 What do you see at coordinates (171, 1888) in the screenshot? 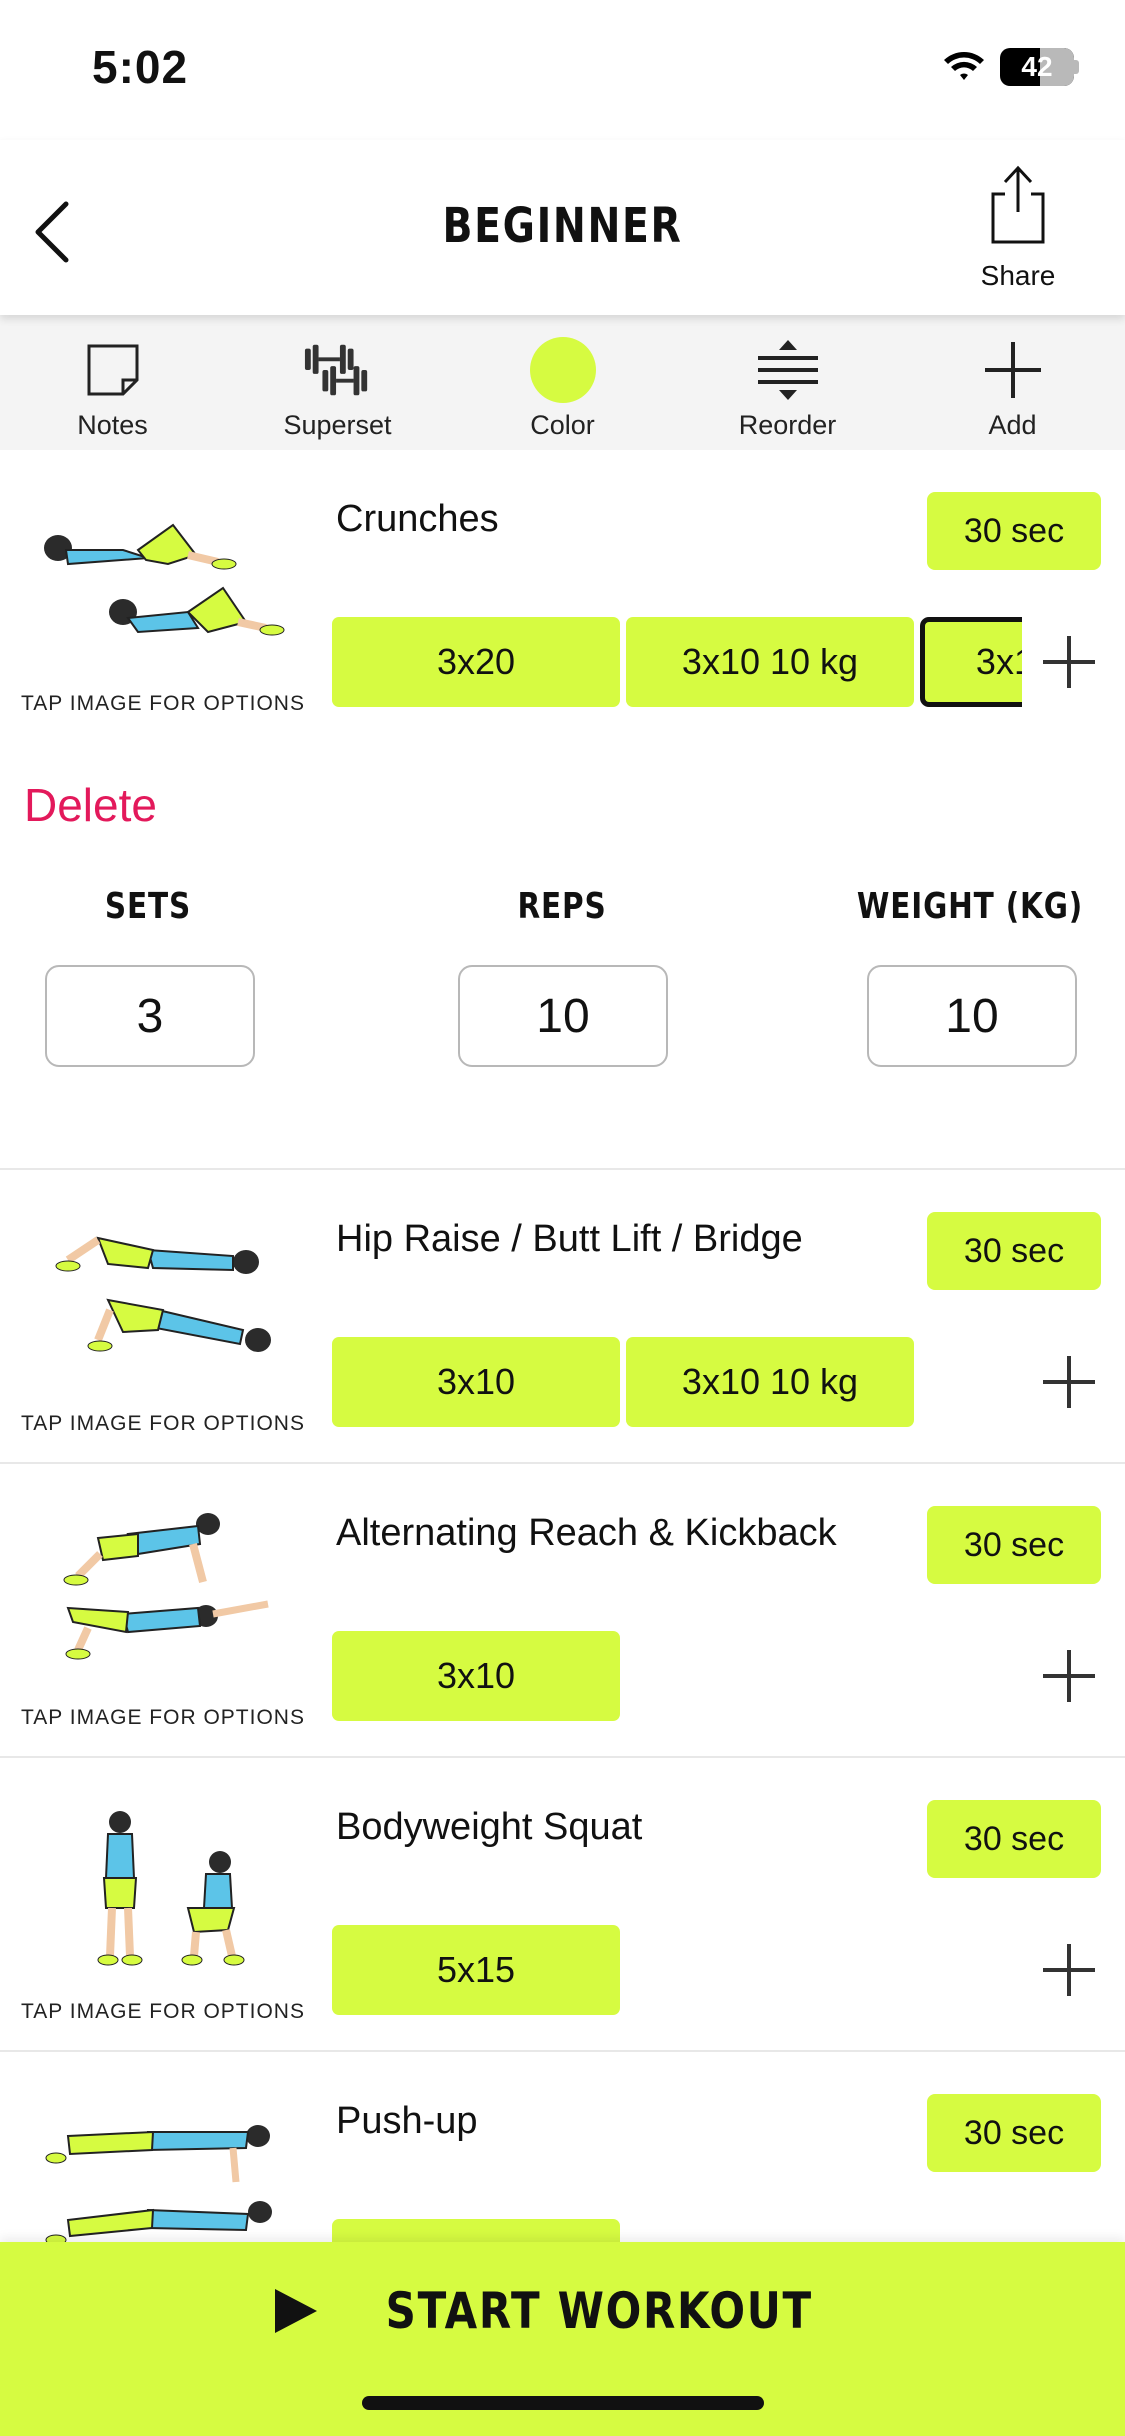
I see `squat-illustration-icon` at bounding box center [171, 1888].